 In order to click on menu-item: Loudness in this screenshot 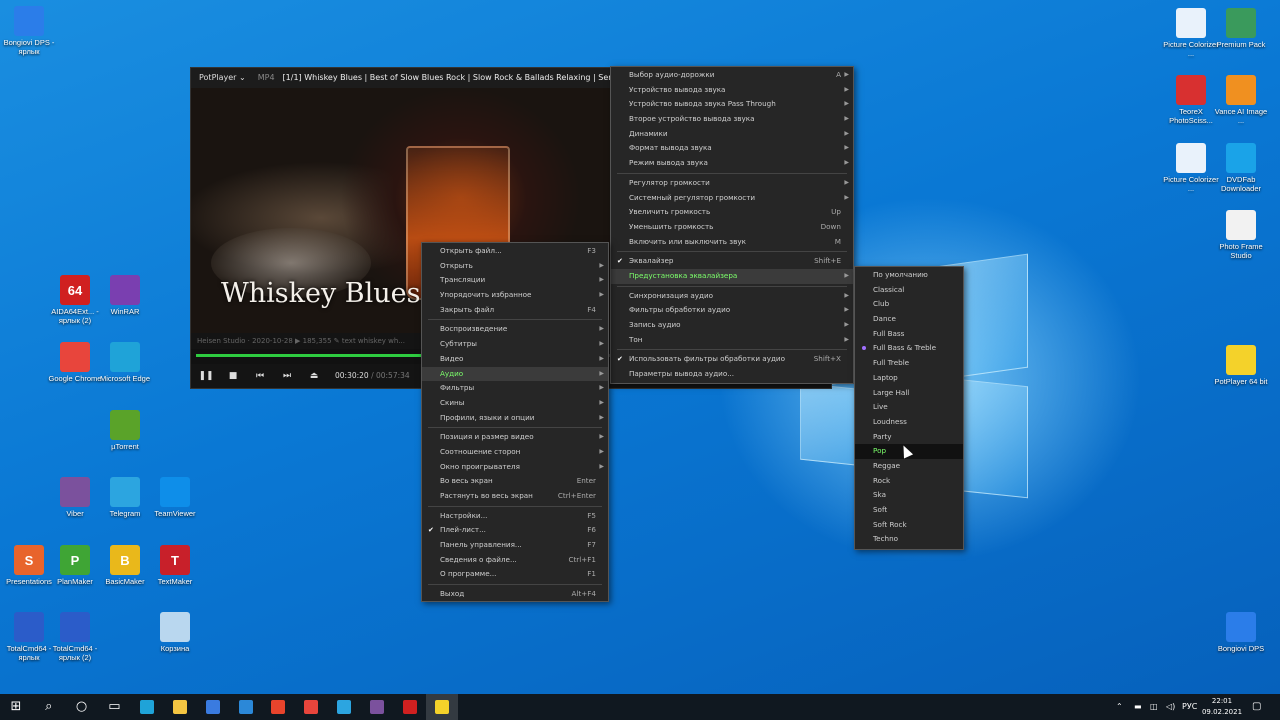, I will do `click(909, 422)`.